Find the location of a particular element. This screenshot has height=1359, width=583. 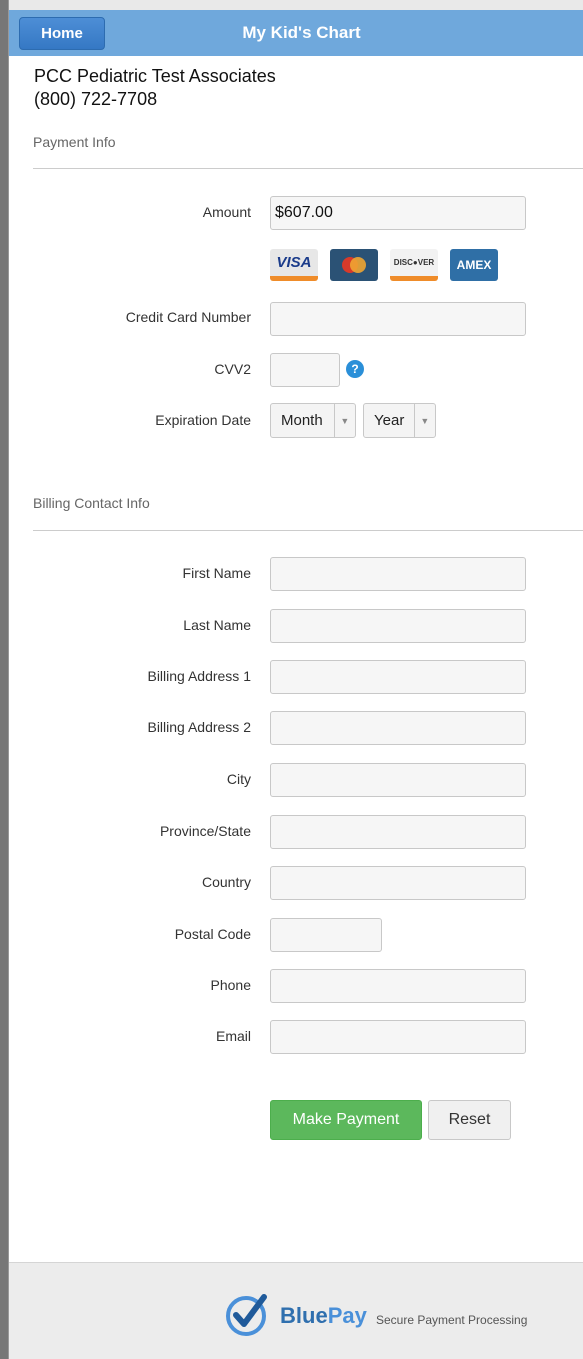

practice-name: PCC Pediatric Test Associates is located at coordinates (155, 76).